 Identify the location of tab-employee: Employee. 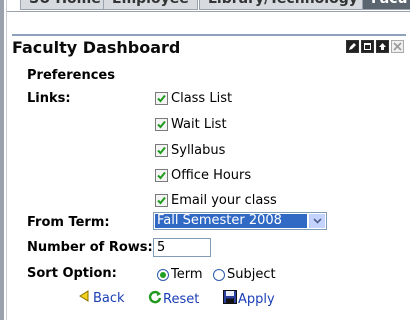
(150, 5).